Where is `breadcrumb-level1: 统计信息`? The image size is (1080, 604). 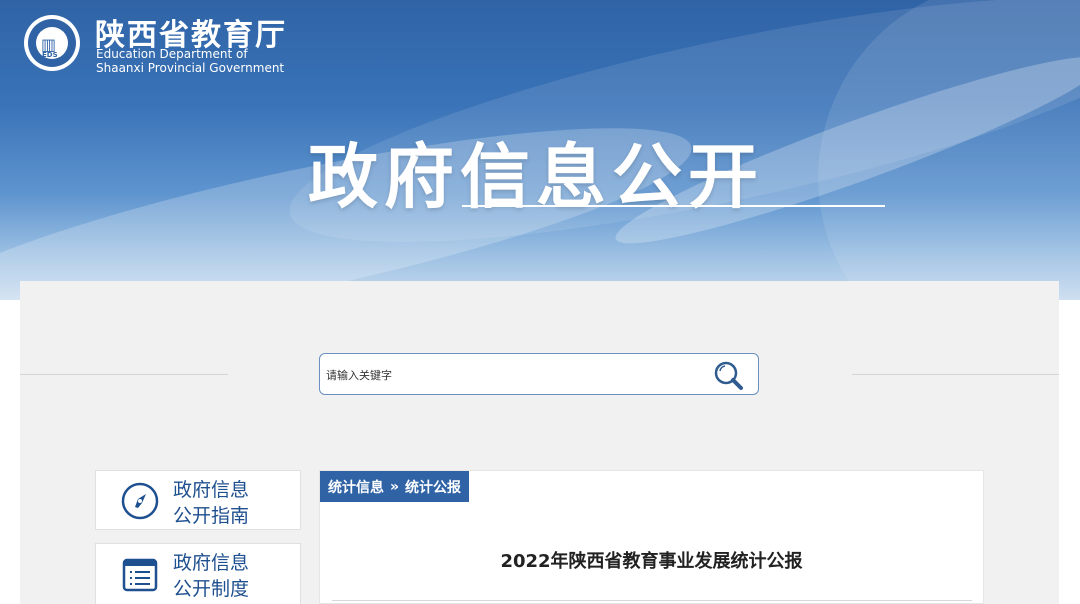 breadcrumb-level1: 统计信息 is located at coordinates (356, 487).